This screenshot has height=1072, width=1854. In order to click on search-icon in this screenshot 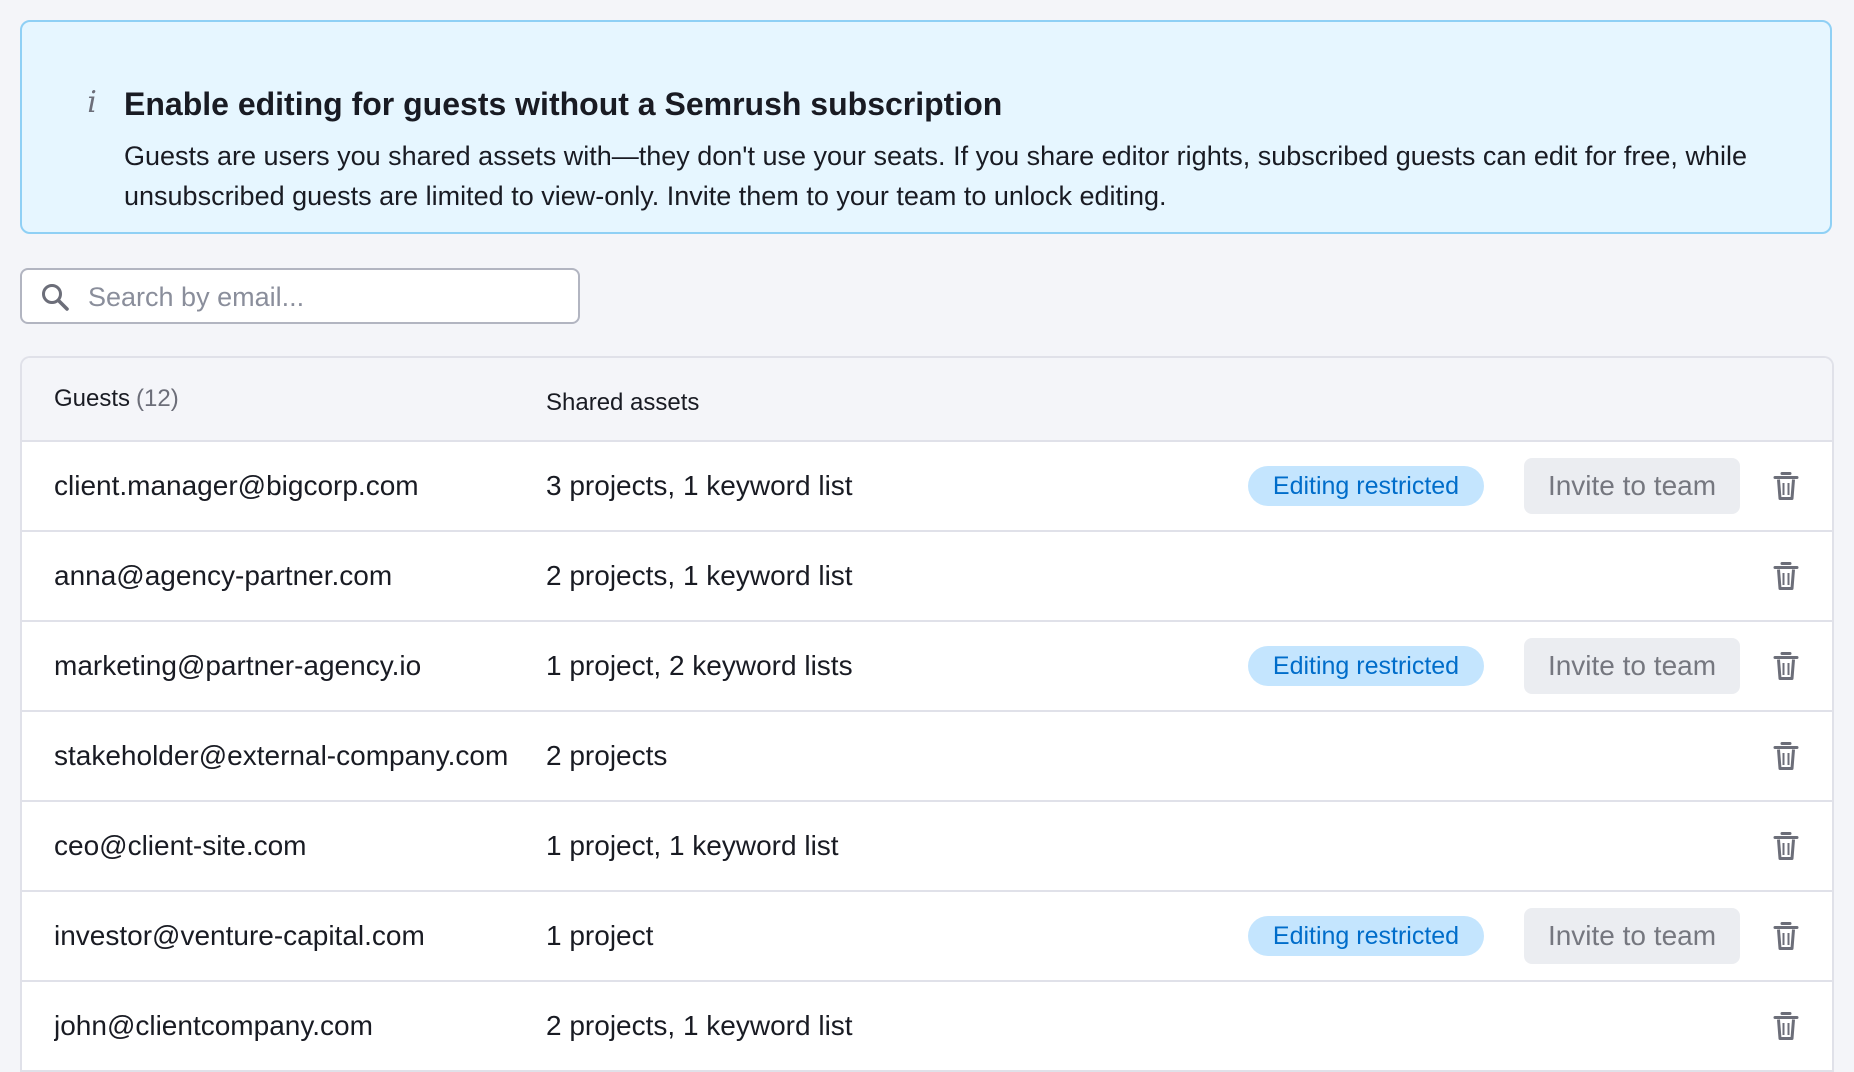, I will do `click(55, 297)`.